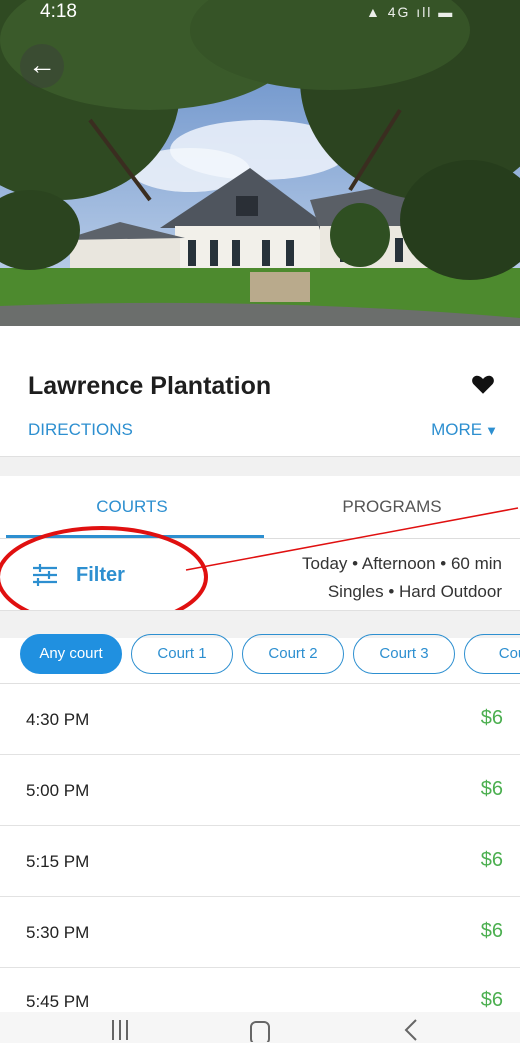 Image resolution: width=520 pixels, height=1043 pixels. Describe the element at coordinates (58, 790) in the screenshot. I see `slot-time: 5:00 PM` at that location.